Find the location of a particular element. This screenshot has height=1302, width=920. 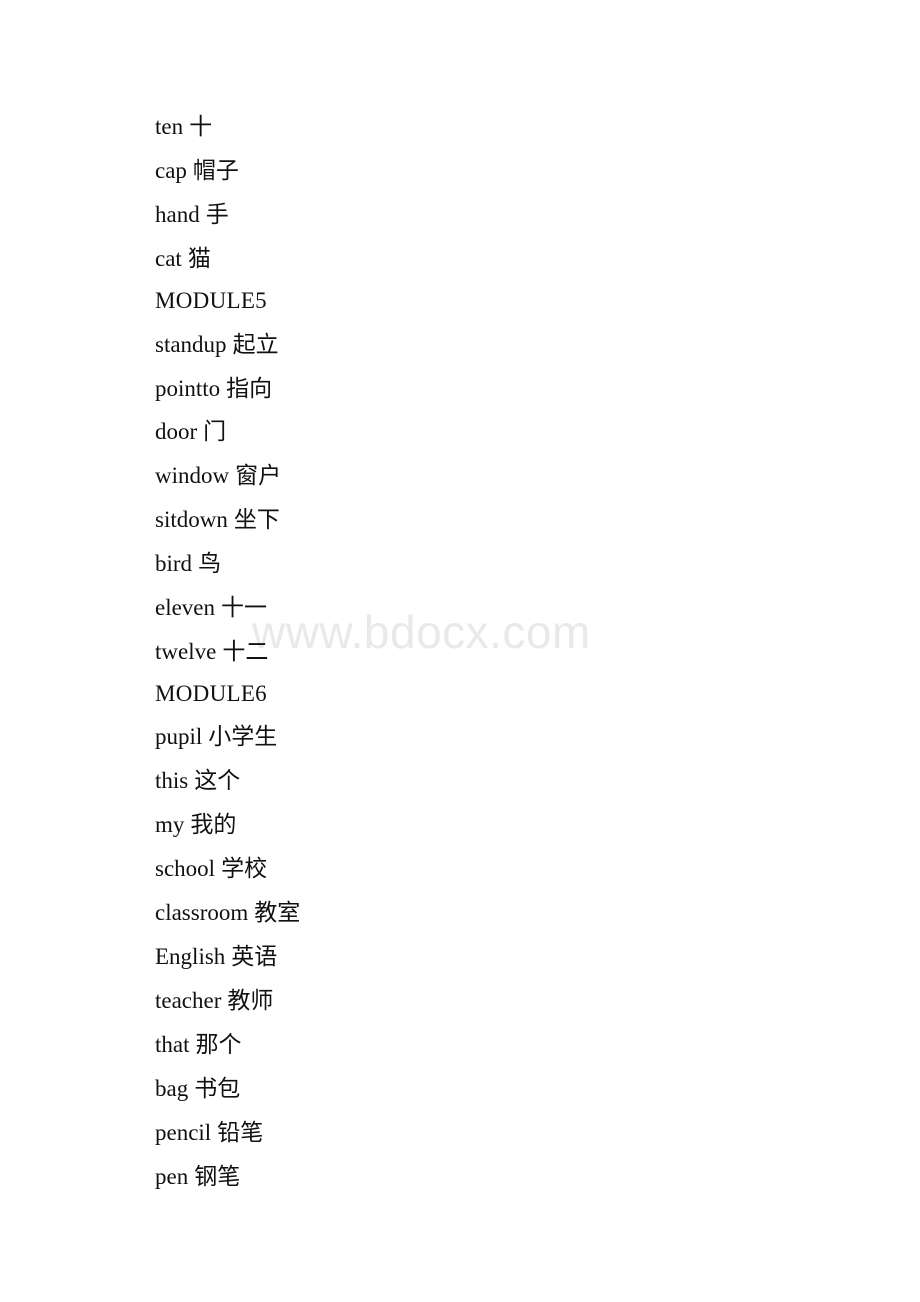

word-english: that is located at coordinates (172, 1044).